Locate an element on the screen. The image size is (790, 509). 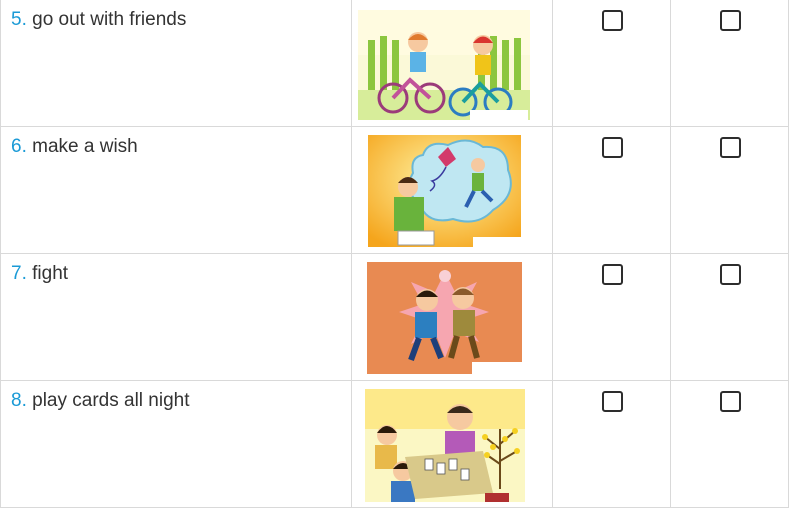
activity-cell: 8. play cards all night is located at coordinates (176, 444).